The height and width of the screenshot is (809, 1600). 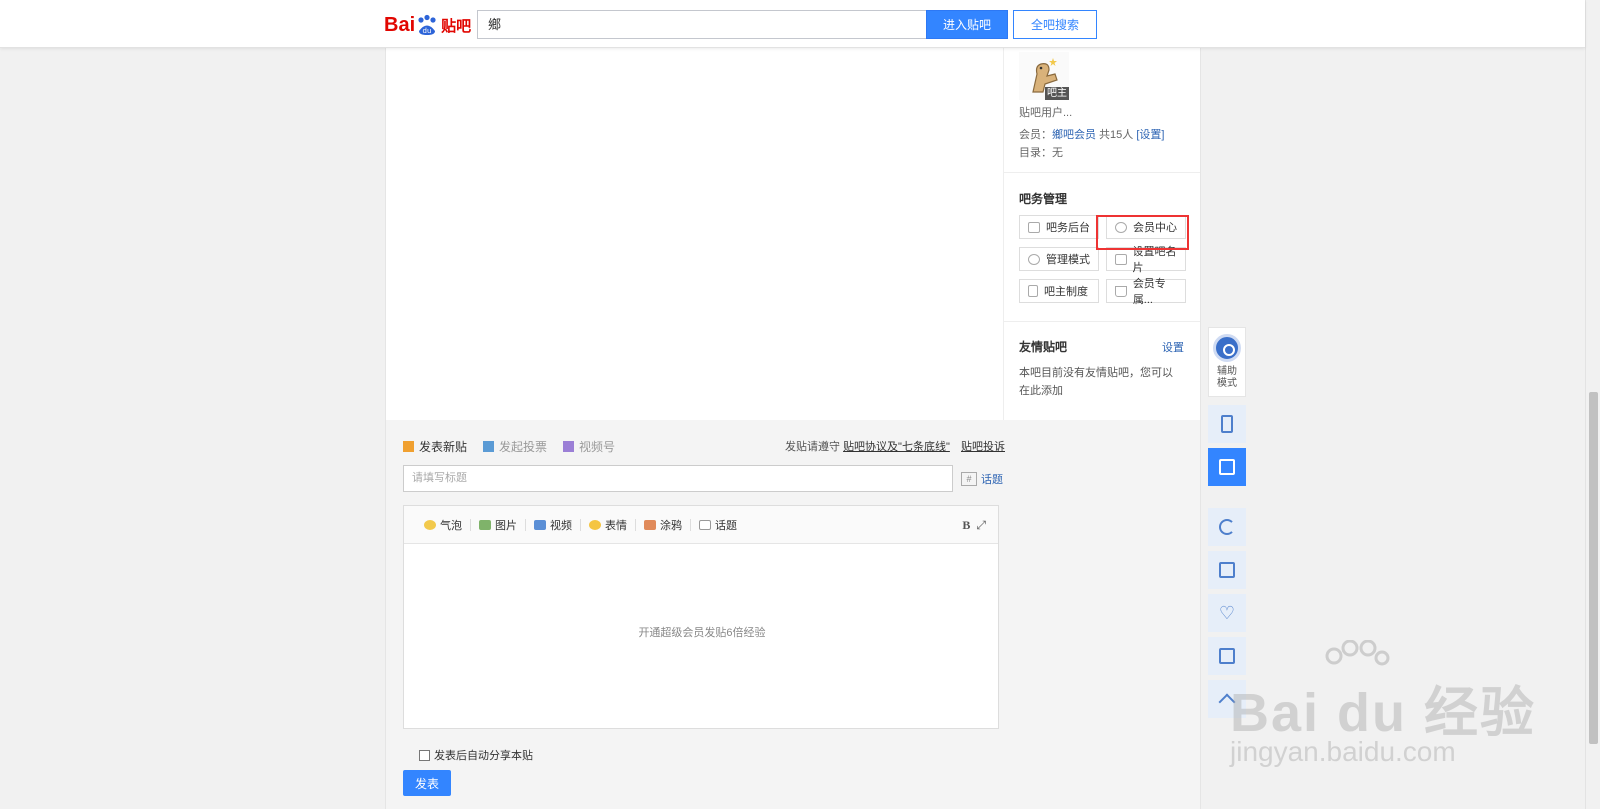 I want to click on mobile-download-button, so click(x=1227, y=424).